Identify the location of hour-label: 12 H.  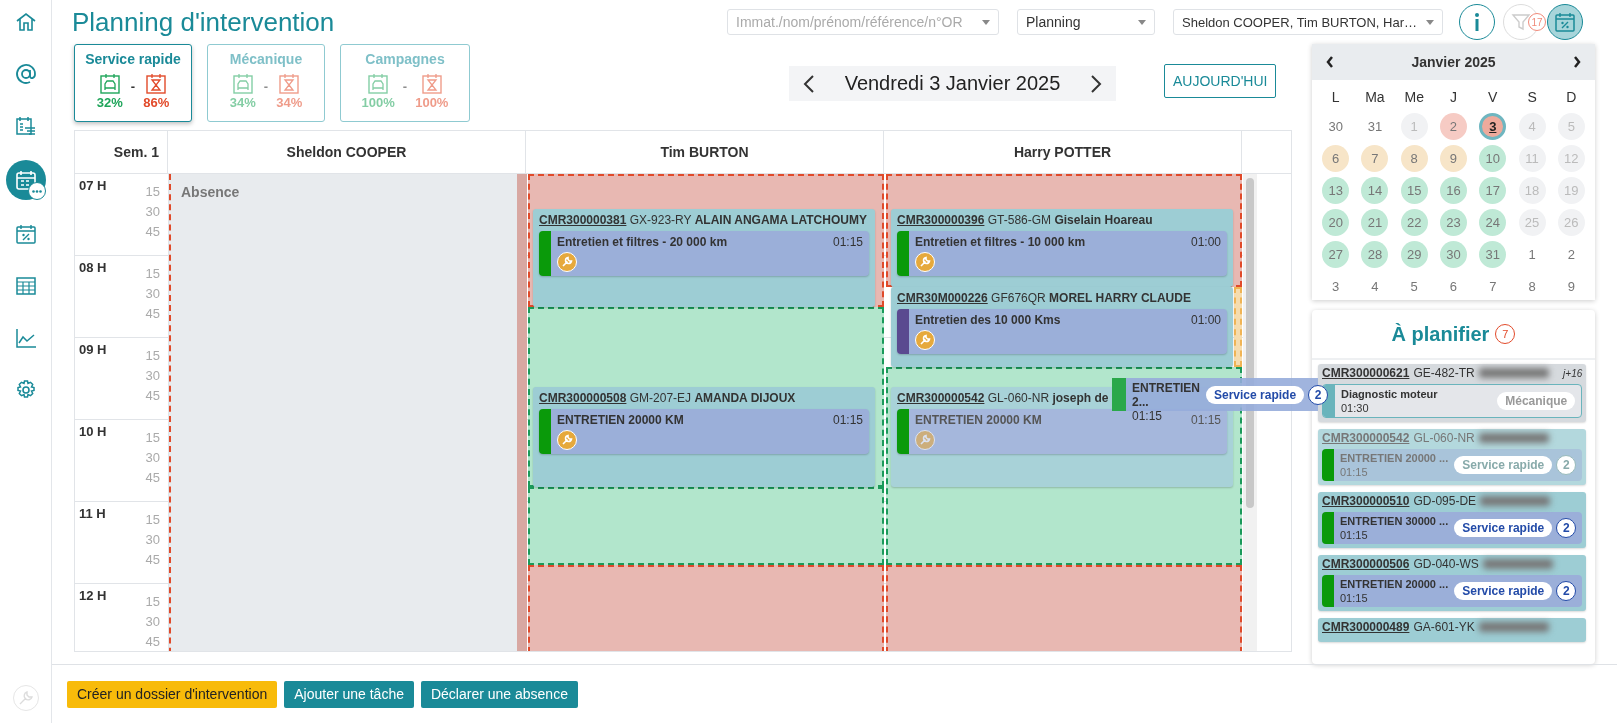
(93, 596).